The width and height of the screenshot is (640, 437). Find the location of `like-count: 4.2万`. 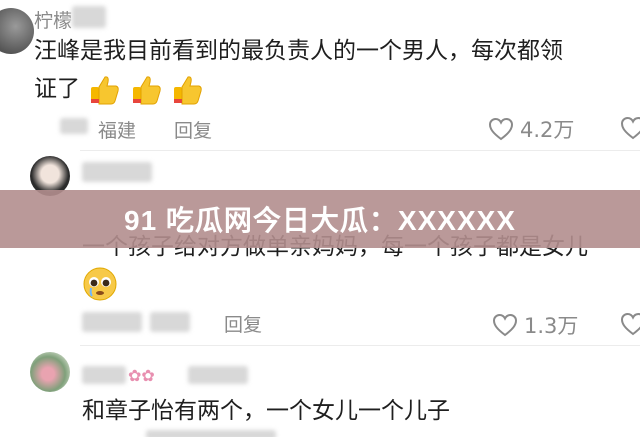

like-count: 4.2万 is located at coordinates (547, 130).